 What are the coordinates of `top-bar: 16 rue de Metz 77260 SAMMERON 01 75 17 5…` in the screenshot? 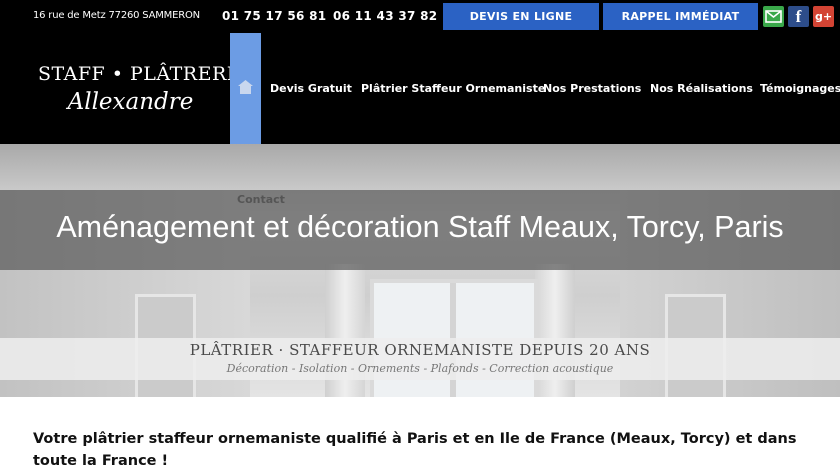 It's located at (420, 16).